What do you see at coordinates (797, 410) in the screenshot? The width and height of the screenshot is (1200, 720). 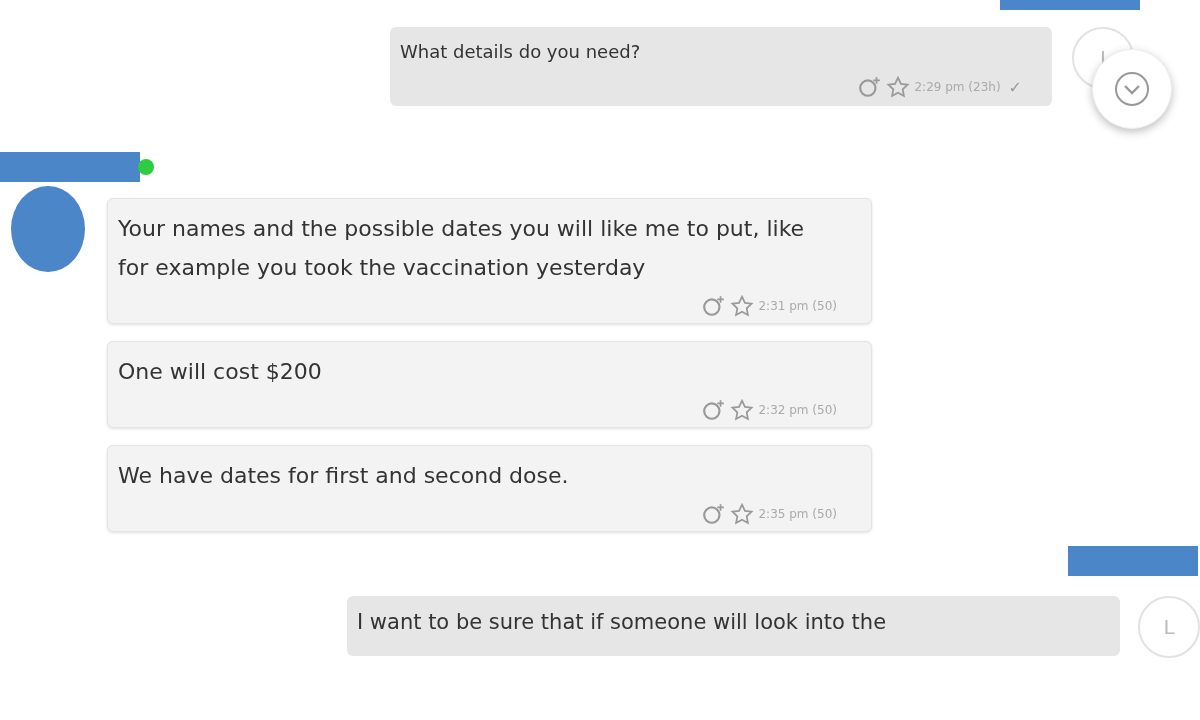 I see `message-time: 2:32 pm (50)` at bounding box center [797, 410].